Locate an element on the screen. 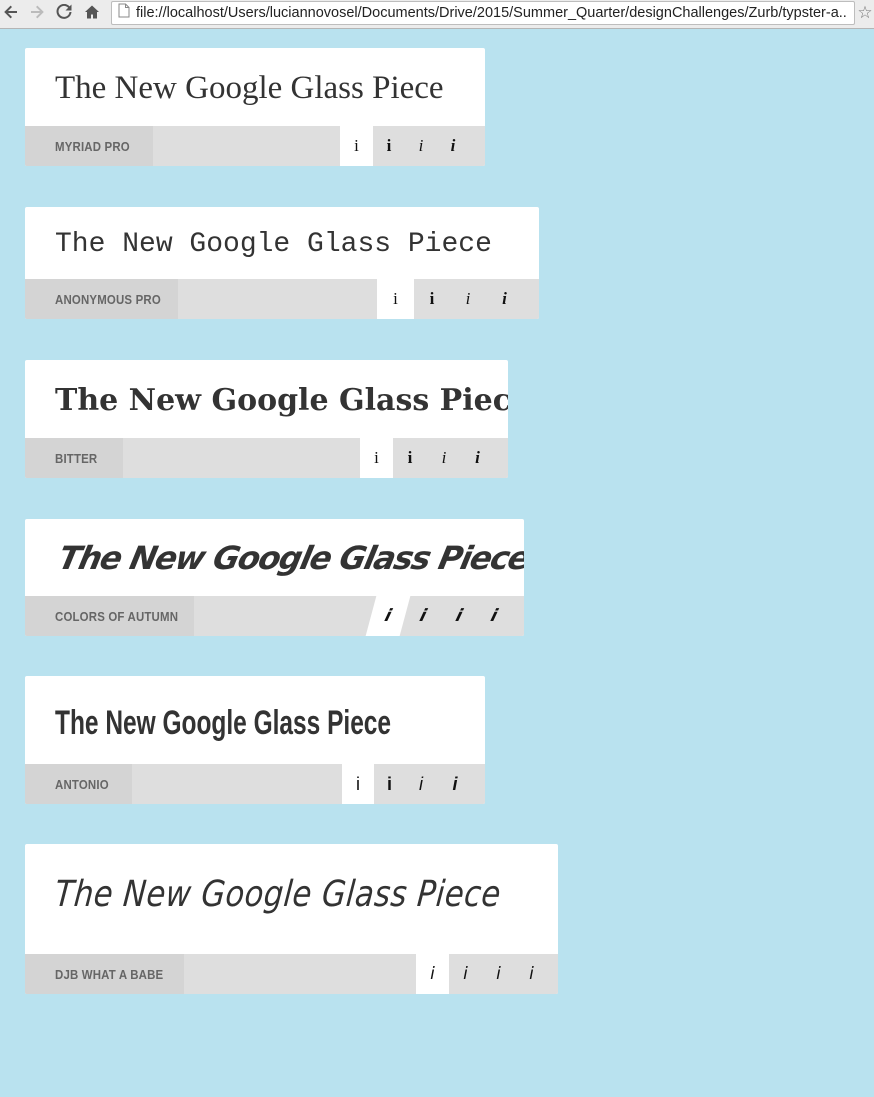 The image size is (874, 1097). font-name-cell: ANONYMOUS PRO is located at coordinates (101, 299).